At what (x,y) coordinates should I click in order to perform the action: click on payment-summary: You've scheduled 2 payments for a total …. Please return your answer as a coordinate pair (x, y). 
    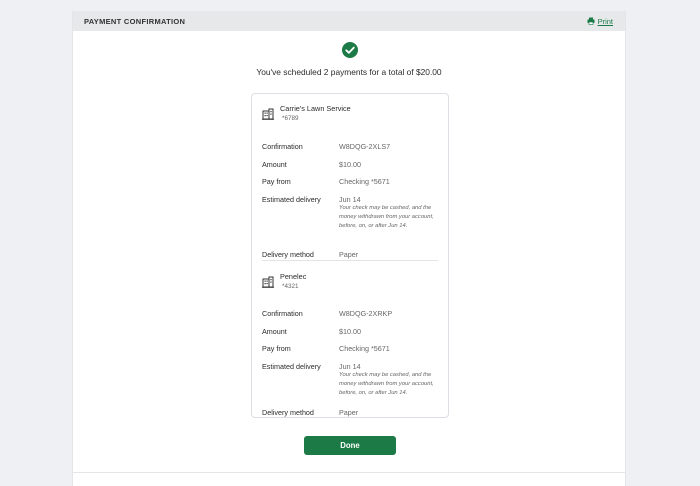
    Looking at the image, I should click on (349, 72).